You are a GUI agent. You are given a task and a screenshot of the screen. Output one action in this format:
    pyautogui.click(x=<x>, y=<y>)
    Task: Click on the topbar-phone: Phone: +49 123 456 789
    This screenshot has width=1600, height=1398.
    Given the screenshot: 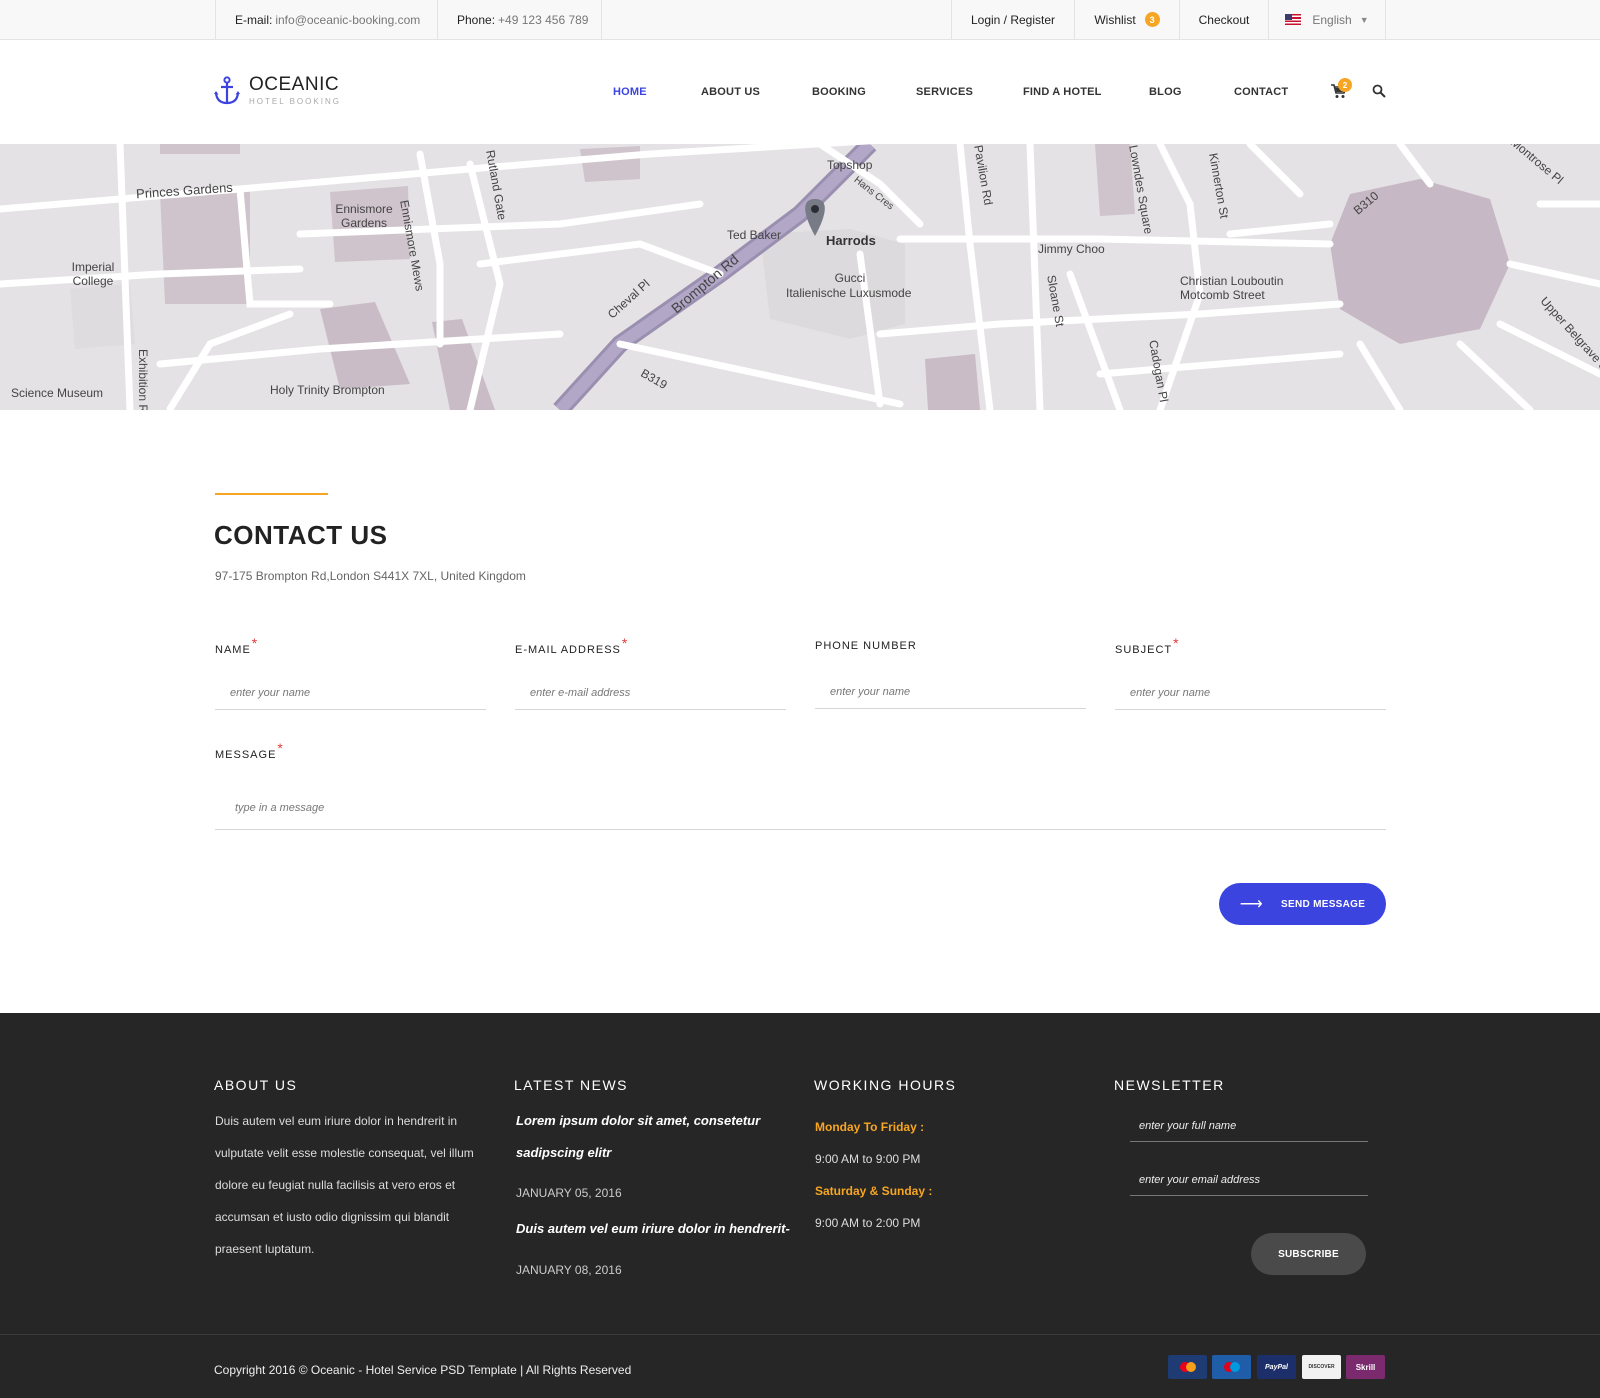 What is the action you would take?
    pyautogui.click(x=519, y=19)
    